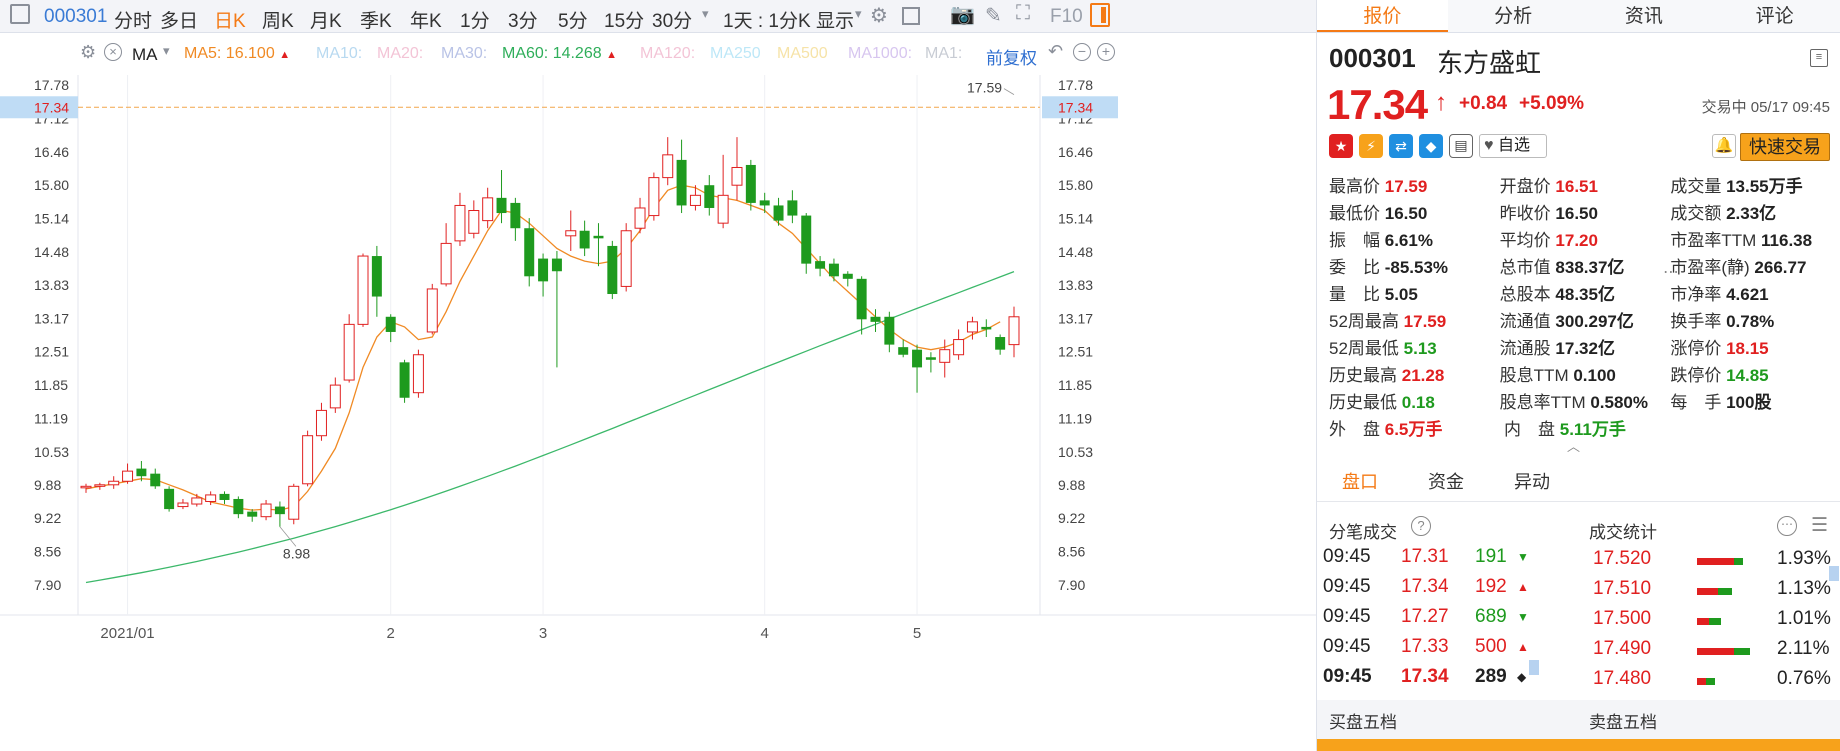 The height and width of the screenshot is (751, 1840). What do you see at coordinates (962, 14) in the screenshot?
I see `camera-icon: 📷` at bounding box center [962, 14].